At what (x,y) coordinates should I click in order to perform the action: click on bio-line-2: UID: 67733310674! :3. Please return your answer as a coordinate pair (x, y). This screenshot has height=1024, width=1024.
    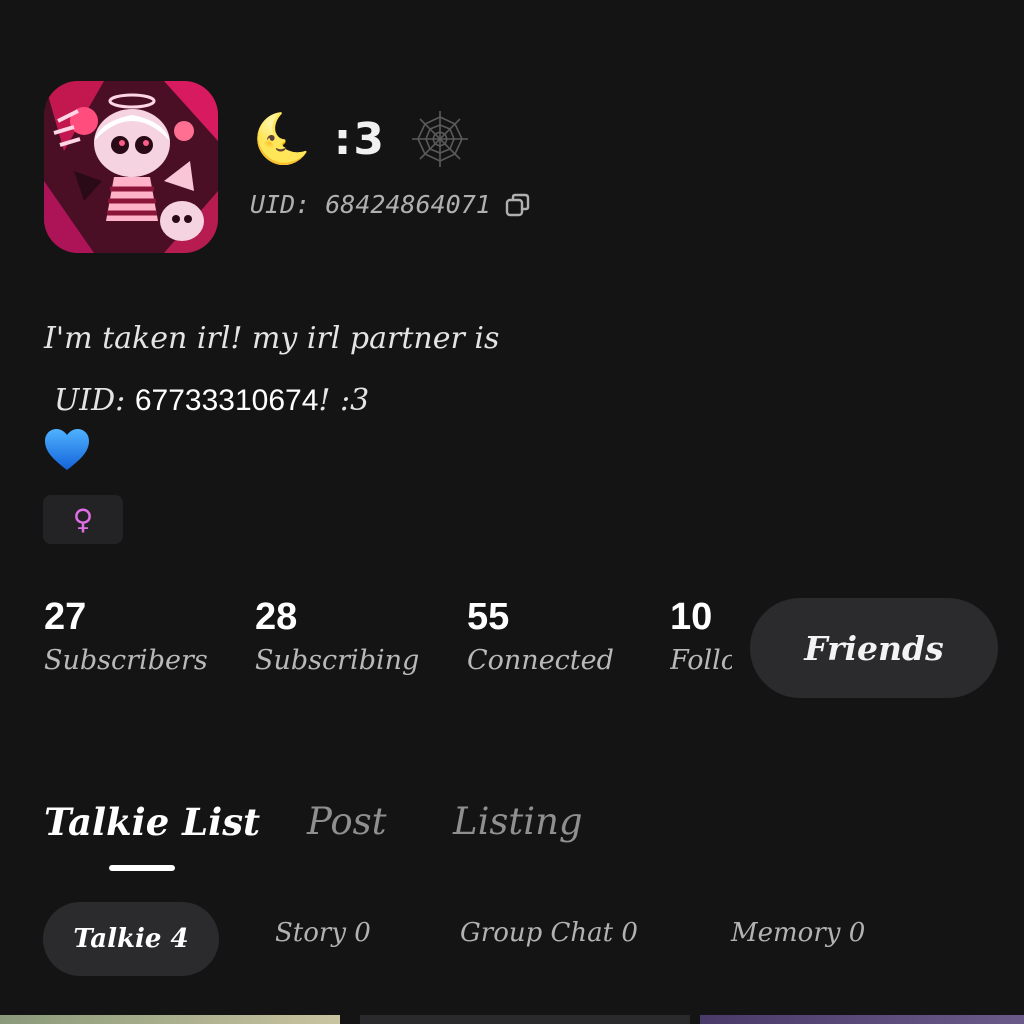
    Looking at the image, I should click on (394, 401).